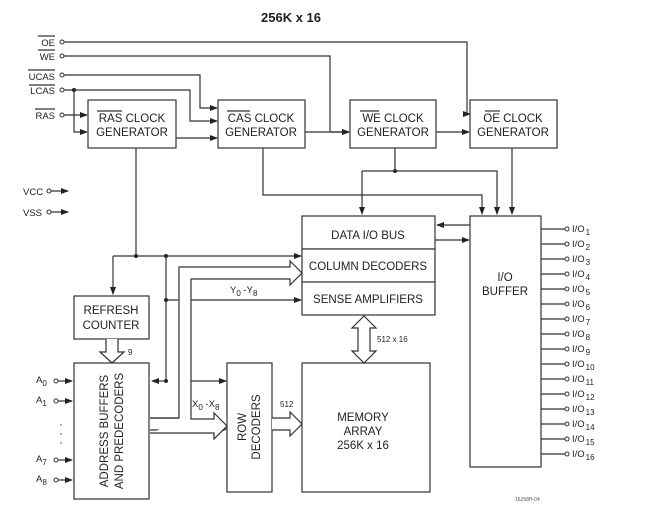 Image resolution: width=661 pixels, height=532 pixels. Describe the element at coordinates (206, 405) in the screenshot. I see `x-range-label: X0 -X8` at that location.